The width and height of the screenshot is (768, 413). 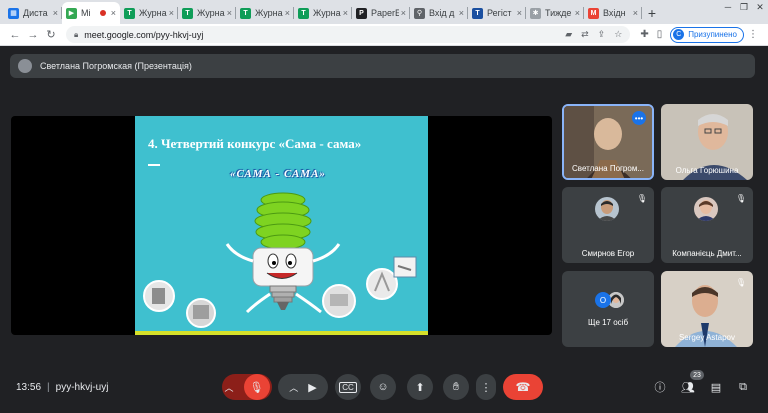 I want to click on sidepanel-icon: ▯, so click(x=660, y=34).